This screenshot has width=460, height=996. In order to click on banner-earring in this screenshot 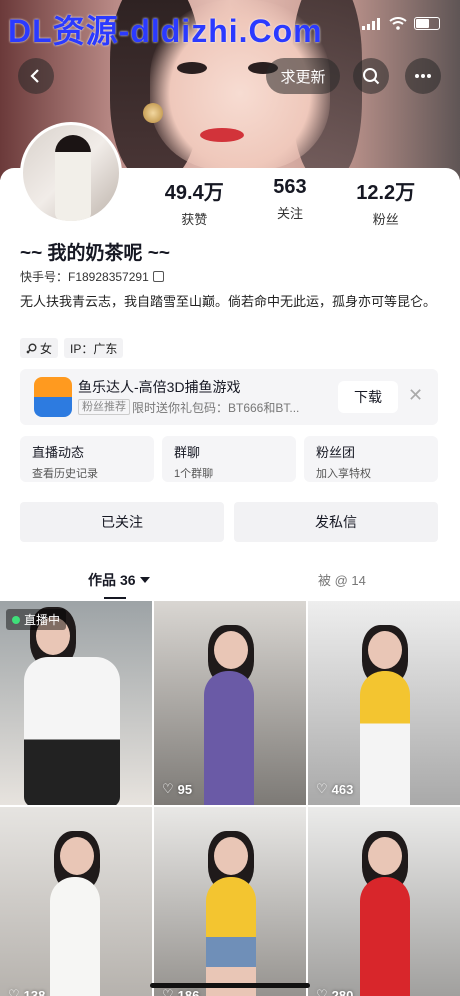, I will do `click(153, 113)`.